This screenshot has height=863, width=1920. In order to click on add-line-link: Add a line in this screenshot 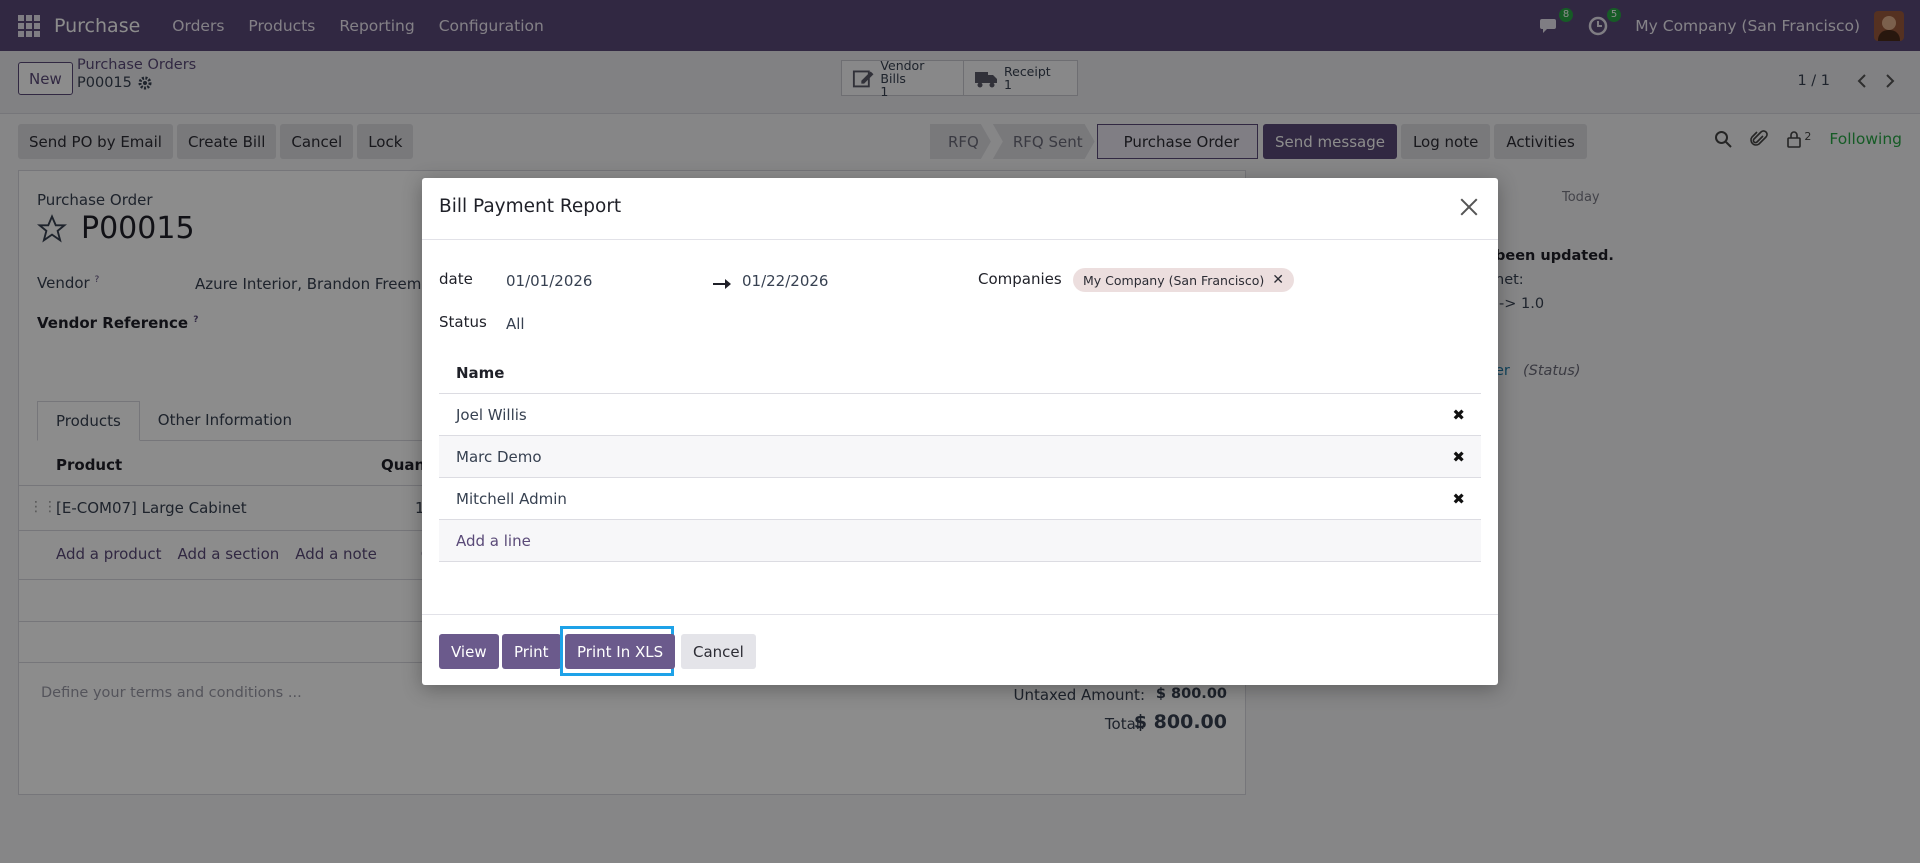, I will do `click(493, 541)`.